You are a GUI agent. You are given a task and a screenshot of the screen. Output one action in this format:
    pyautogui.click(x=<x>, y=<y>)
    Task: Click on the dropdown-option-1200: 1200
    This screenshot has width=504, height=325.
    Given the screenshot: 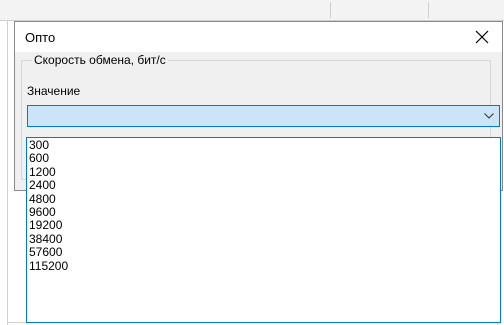 What is the action you would take?
    pyautogui.click(x=263, y=172)
    